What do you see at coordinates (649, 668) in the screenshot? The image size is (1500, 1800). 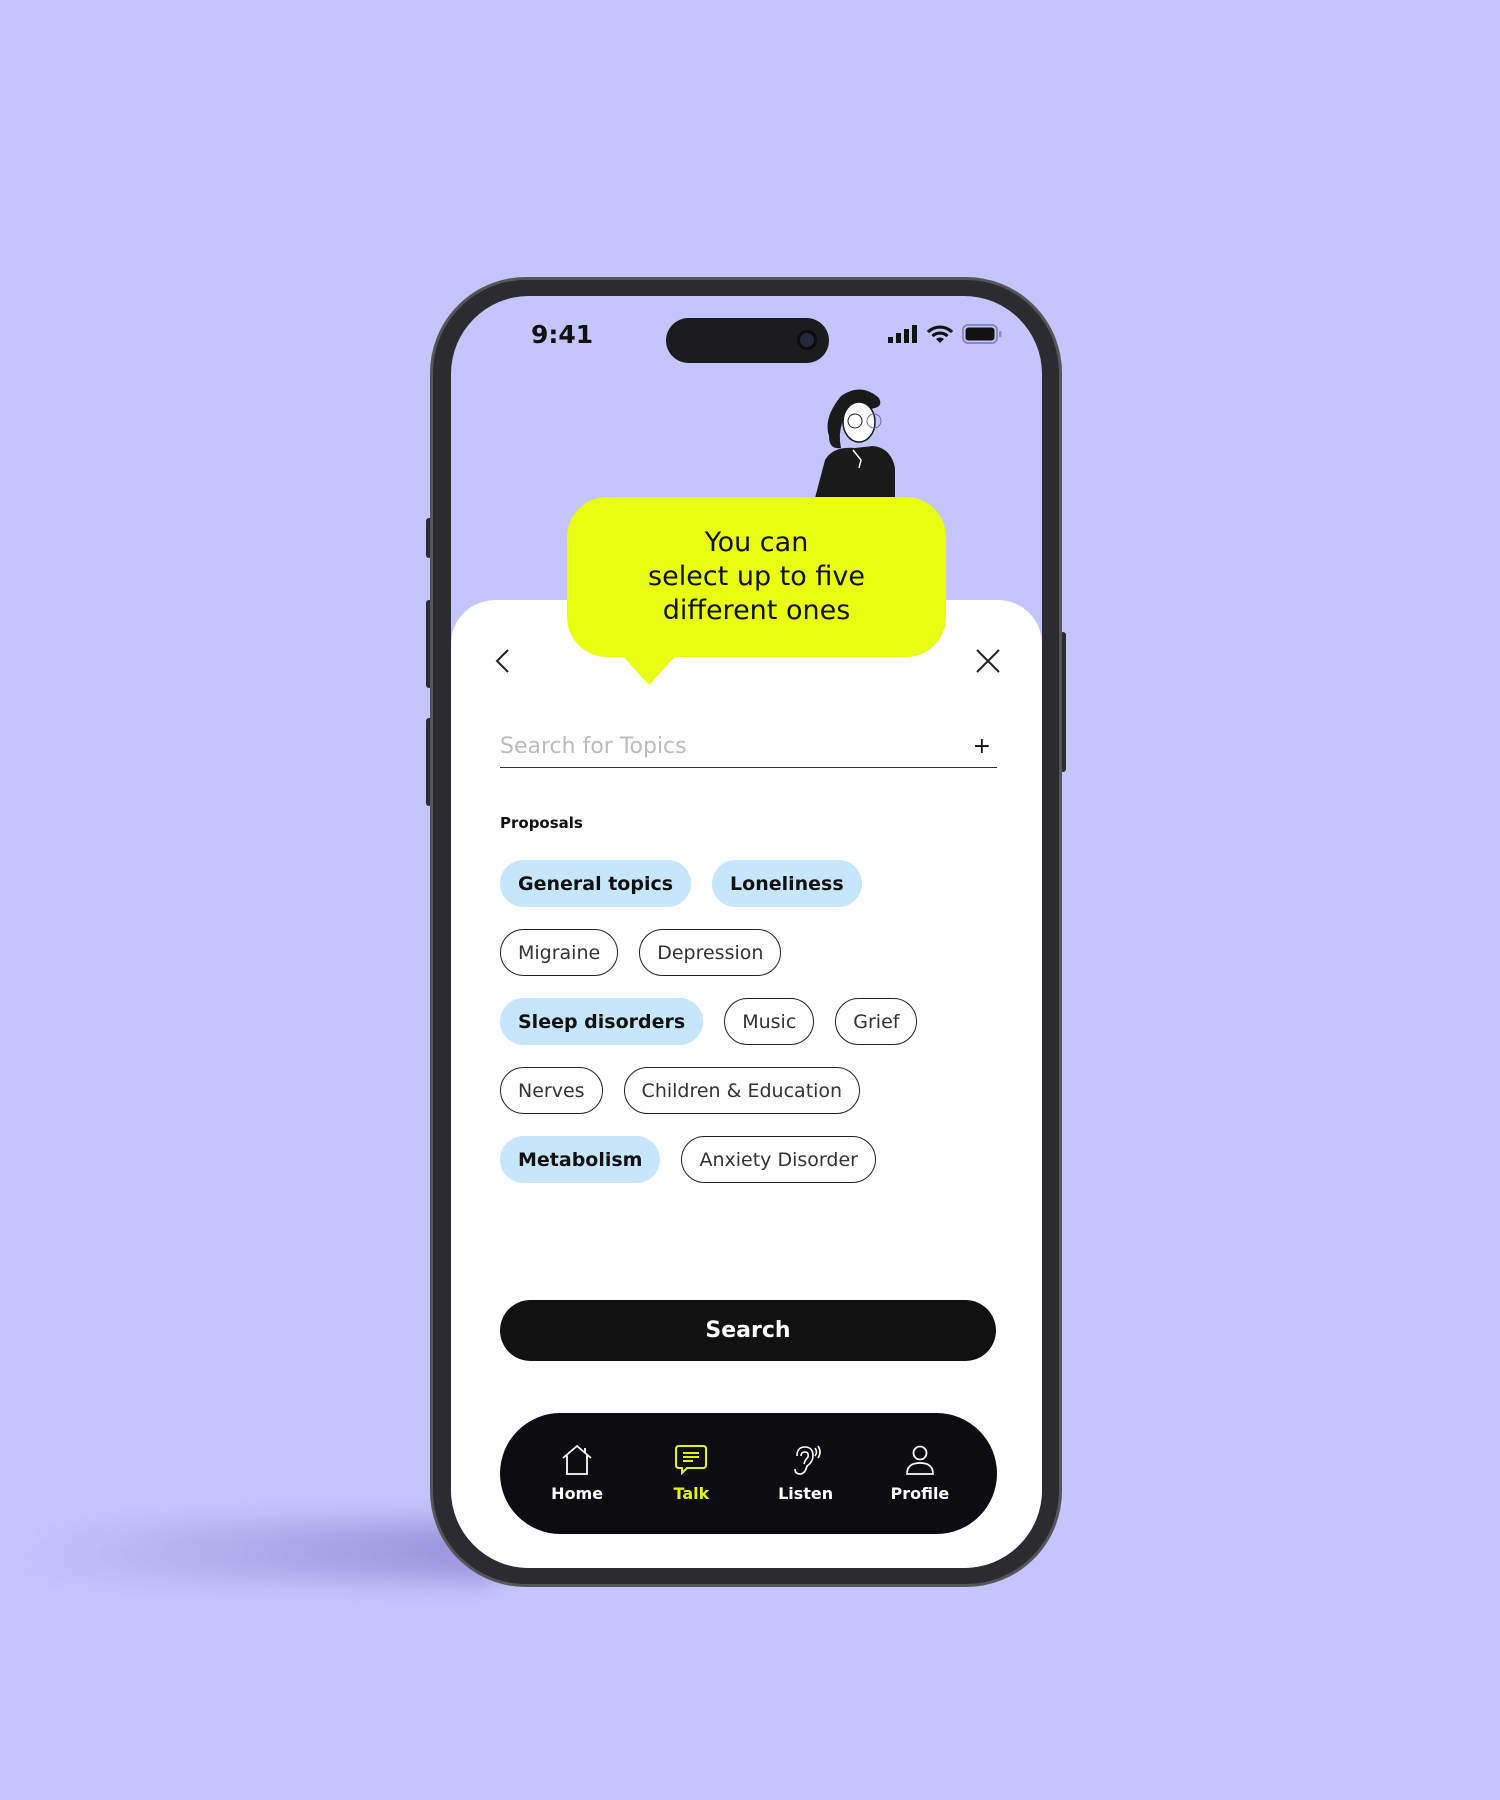 I see `hint-bubble-tail` at bounding box center [649, 668].